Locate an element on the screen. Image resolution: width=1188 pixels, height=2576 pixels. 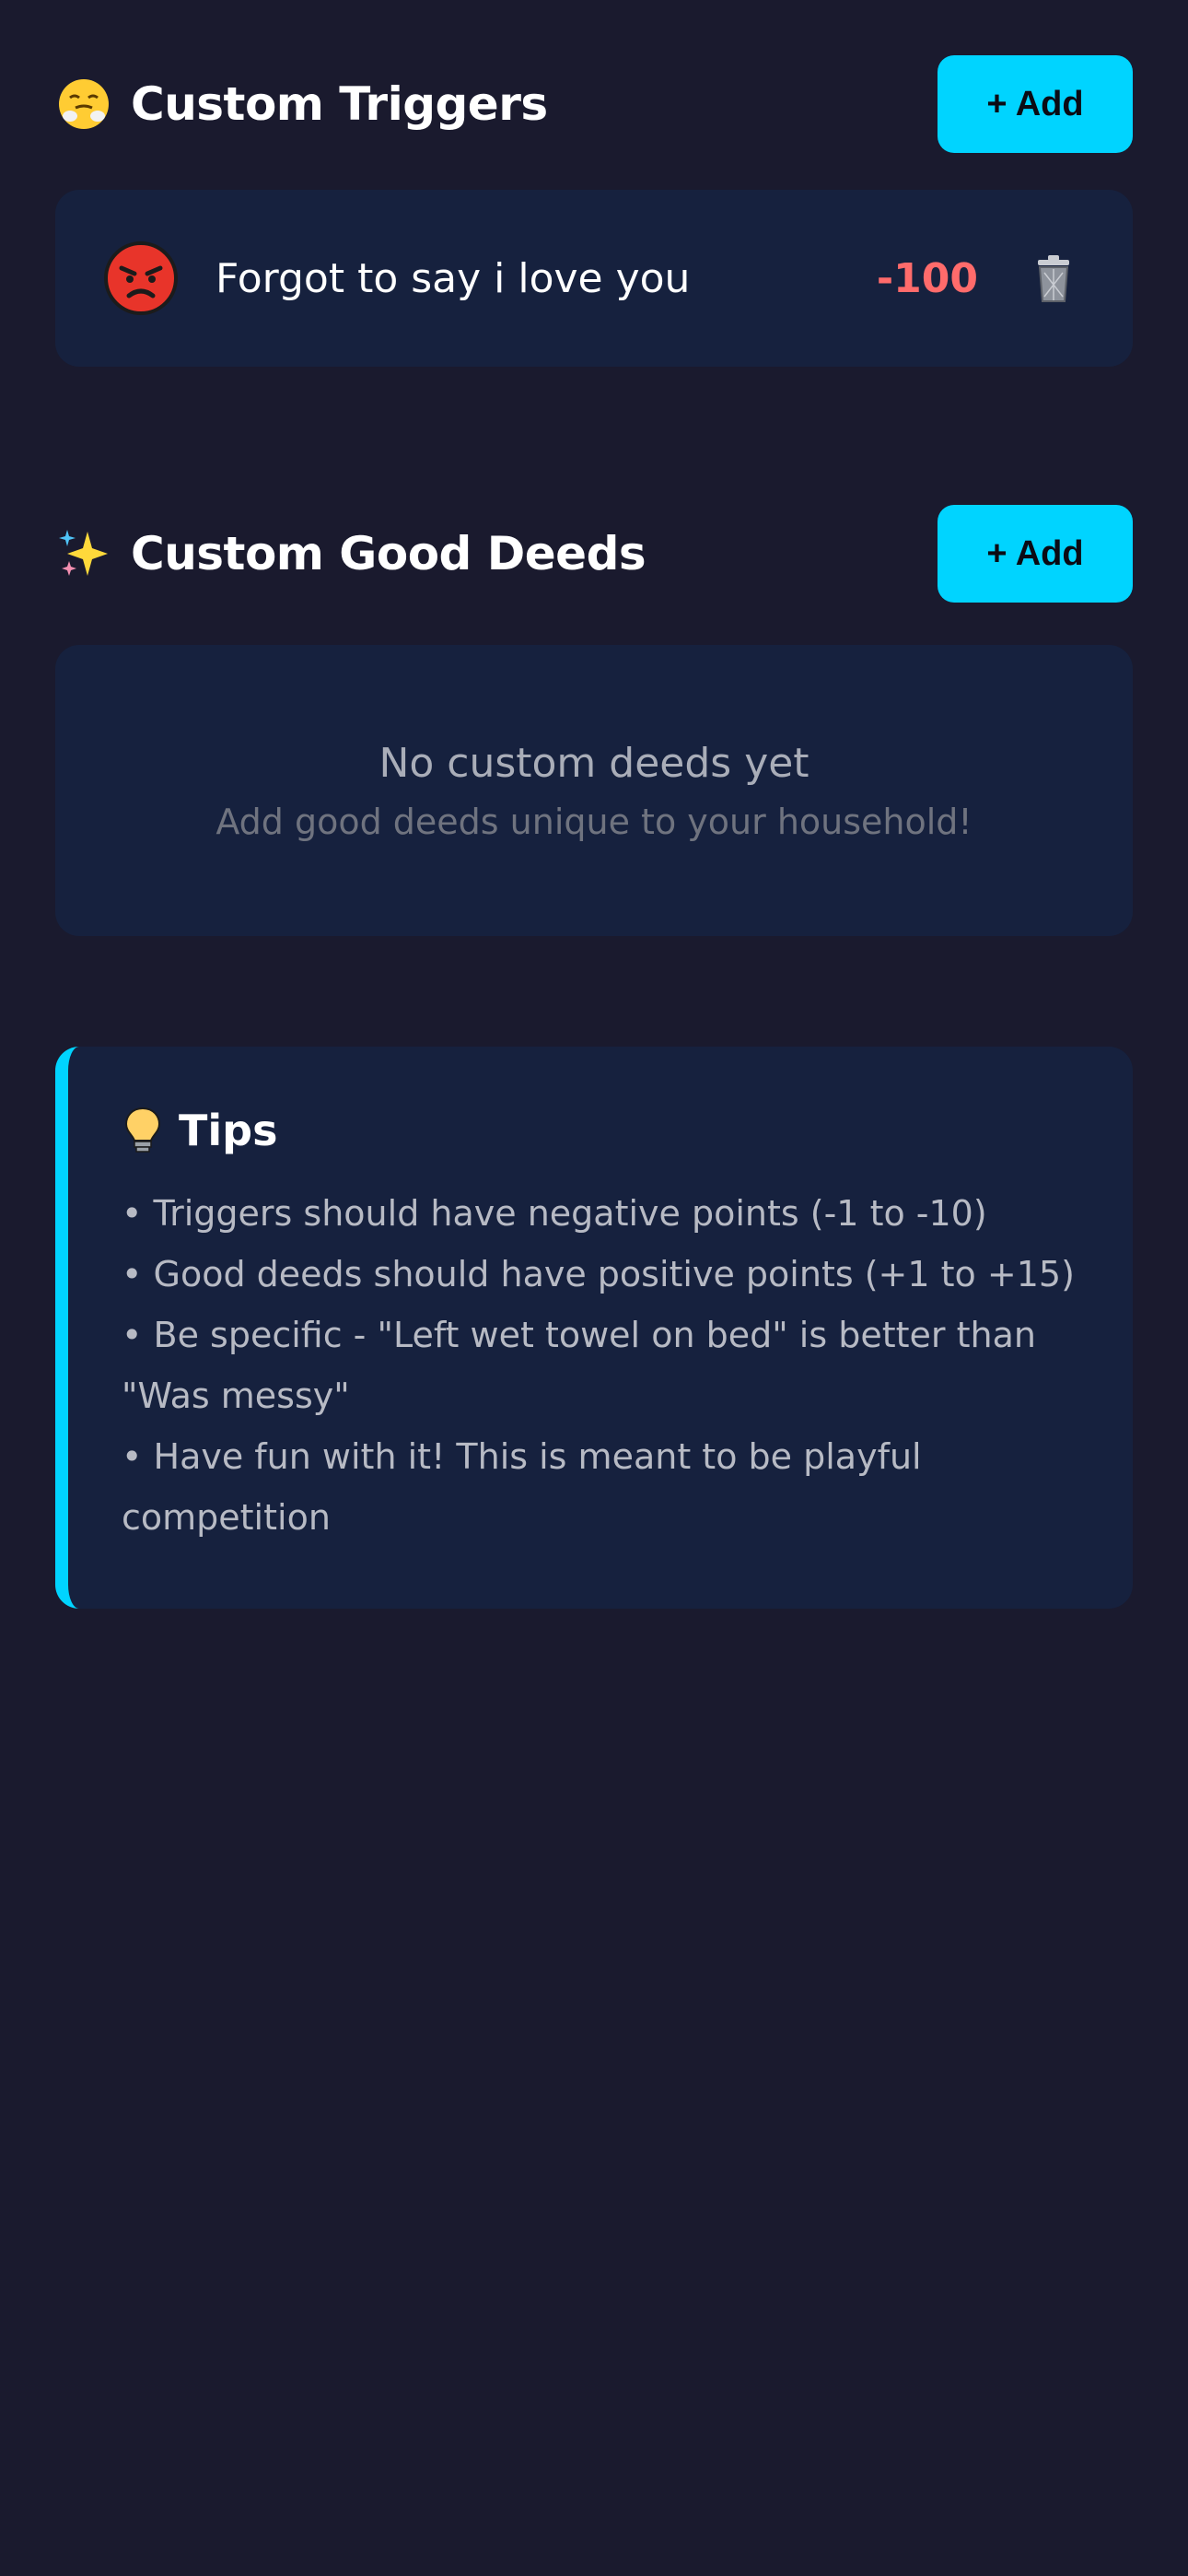
triggers-header: Custom Triggers + Add is located at coordinates (594, 104).